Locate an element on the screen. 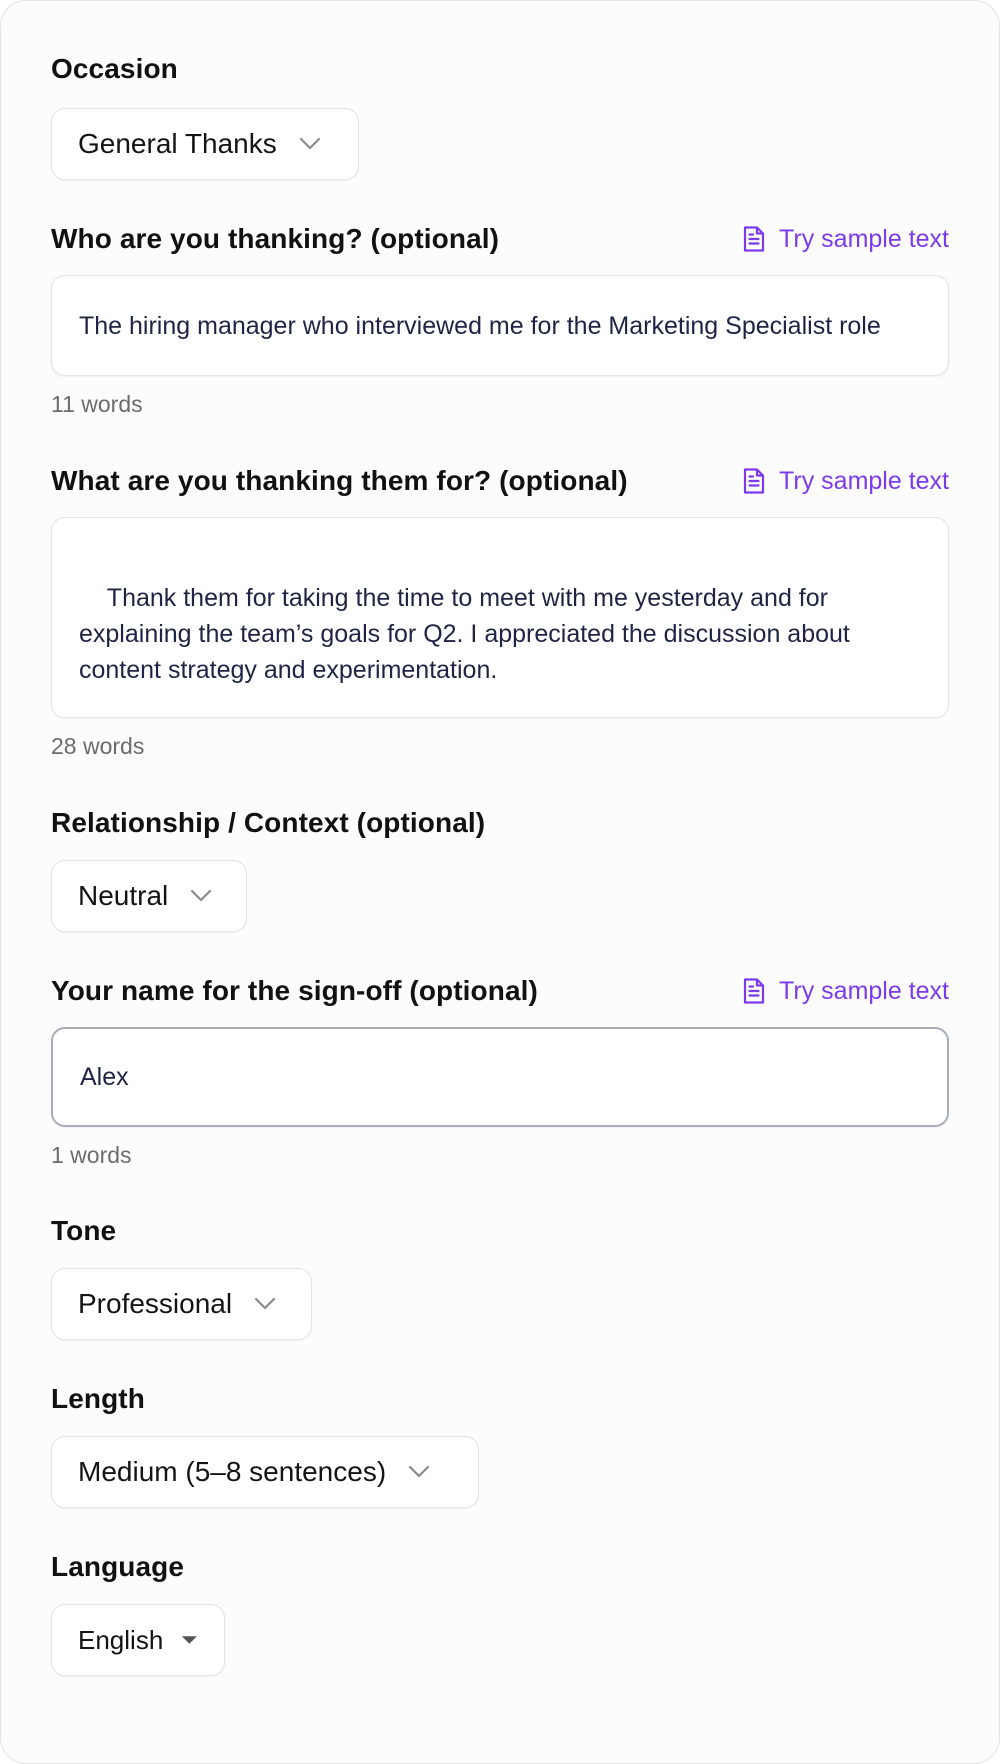  signoff-input-value: Alex is located at coordinates (104, 1077).